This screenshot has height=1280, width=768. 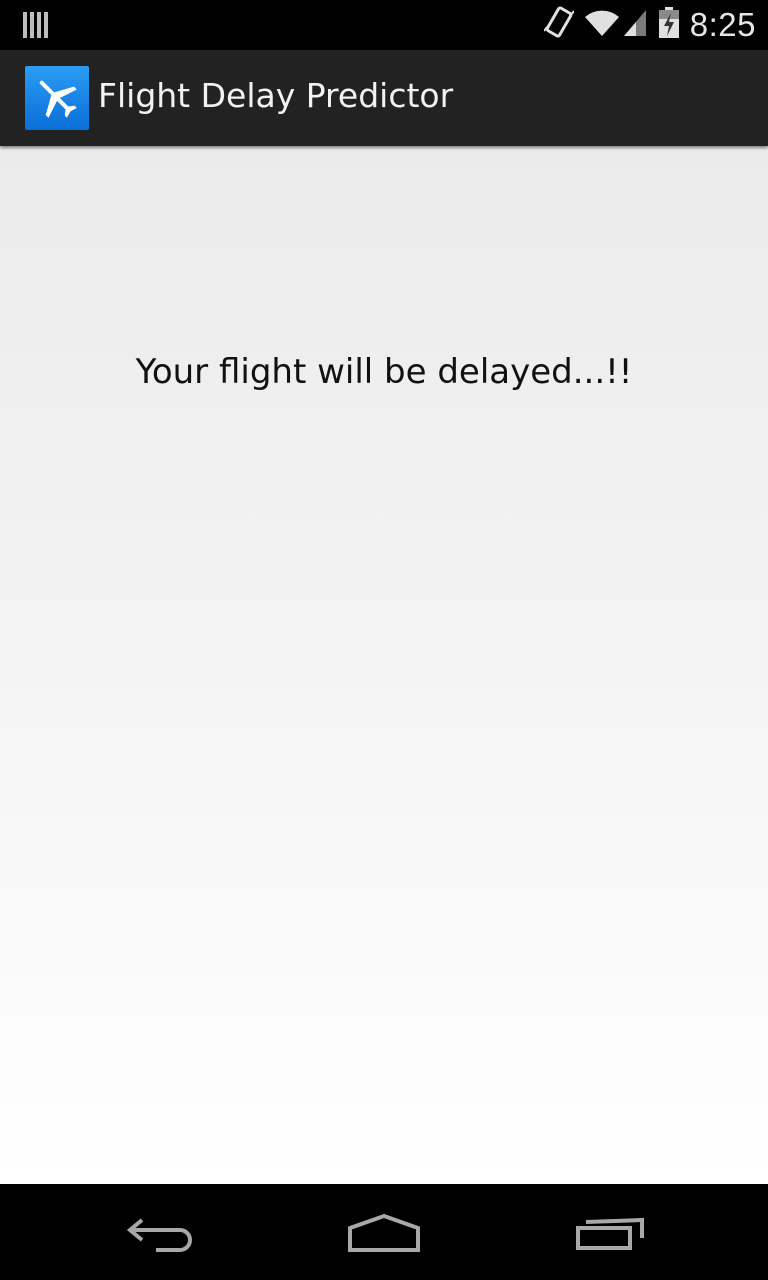 What do you see at coordinates (159, 1235) in the screenshot?
I see `back-icon` at bounding box center [159, 1235].